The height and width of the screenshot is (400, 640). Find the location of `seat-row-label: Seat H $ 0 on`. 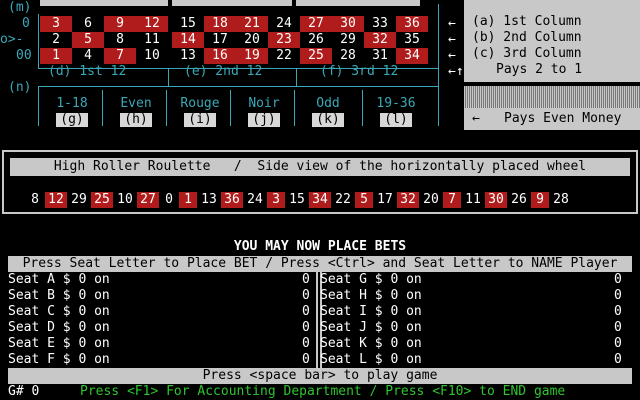

seat-row-label: Seat H $ 0 on is located at coordinates (371, 296).